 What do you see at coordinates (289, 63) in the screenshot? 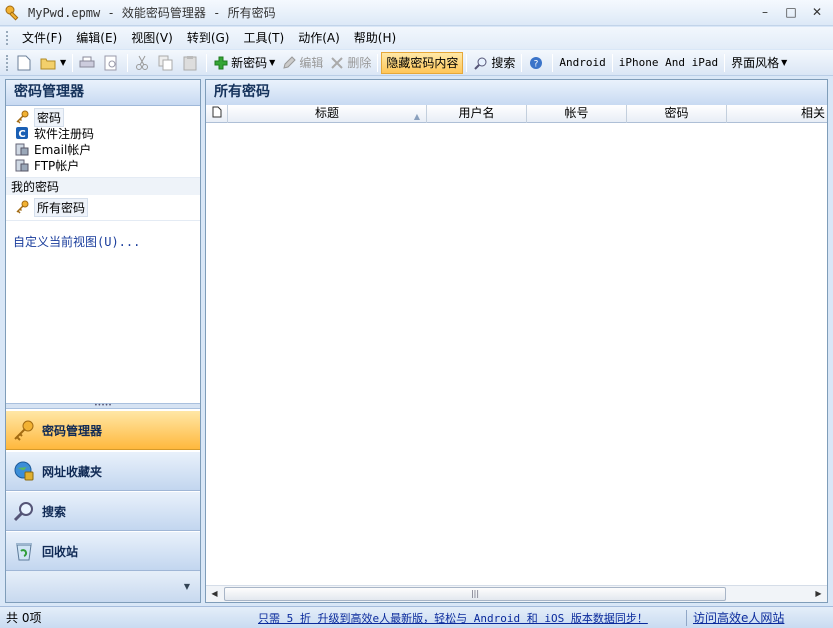
I see `pencil-icon` at bounding box center [289, 63].